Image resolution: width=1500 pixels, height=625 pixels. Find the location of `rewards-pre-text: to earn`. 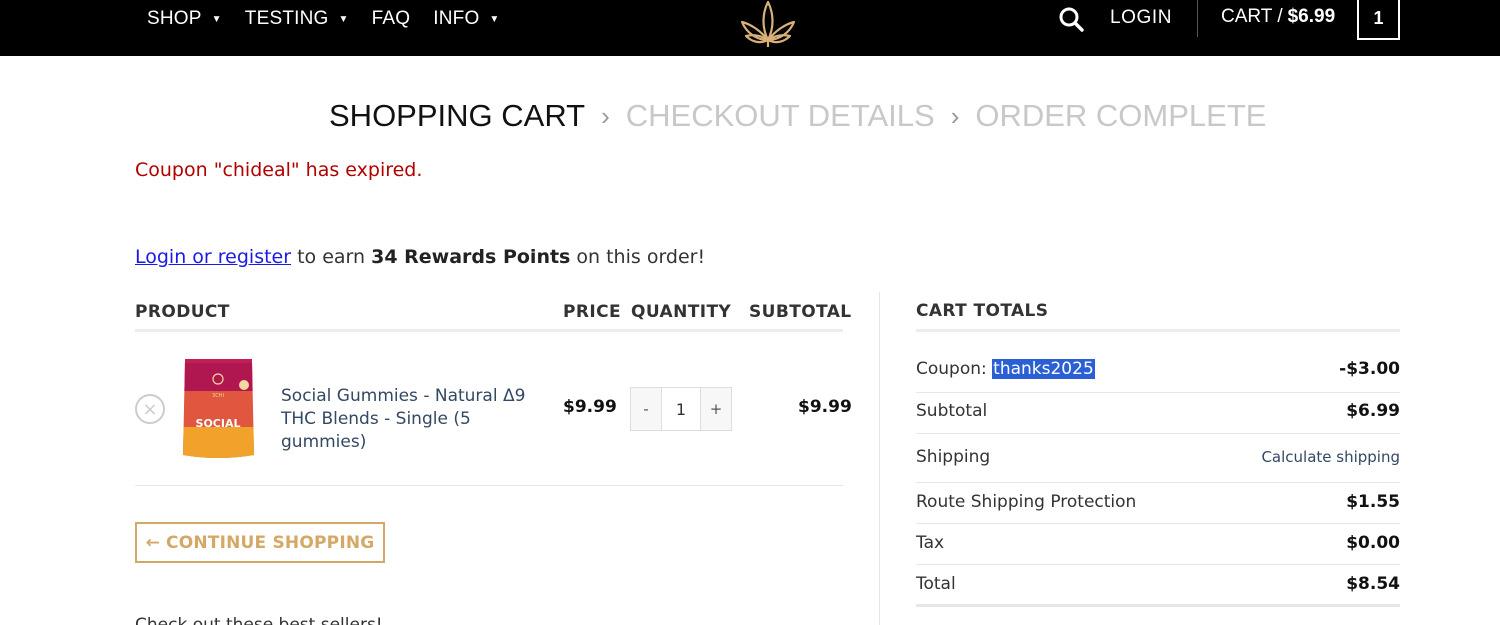

rewards-pre-text: to earn is located at coordinates (331, 257).